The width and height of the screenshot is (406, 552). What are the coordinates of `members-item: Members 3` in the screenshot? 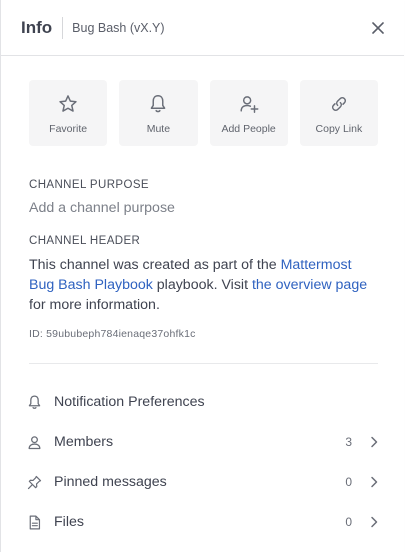 It's located at (202, 442).